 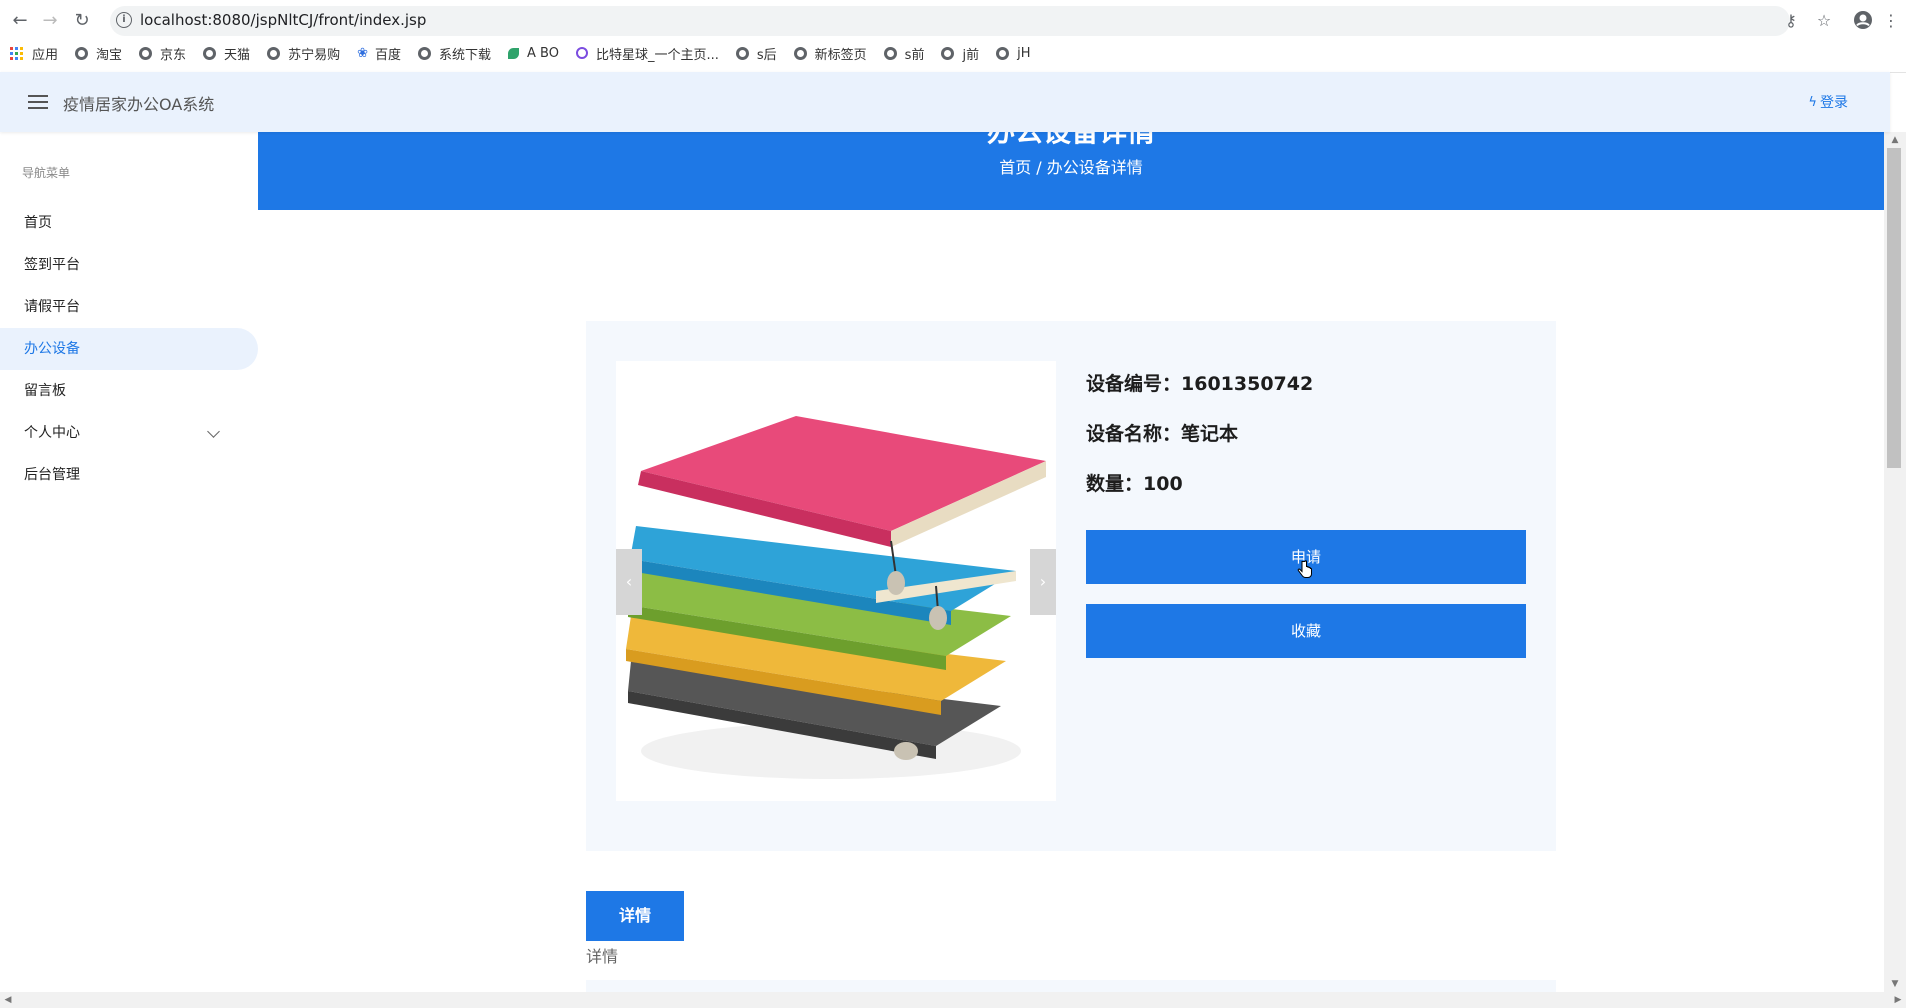 I want to click on horizontal-scrollbar: ◀ ▶, so click(x=953, y=1000).